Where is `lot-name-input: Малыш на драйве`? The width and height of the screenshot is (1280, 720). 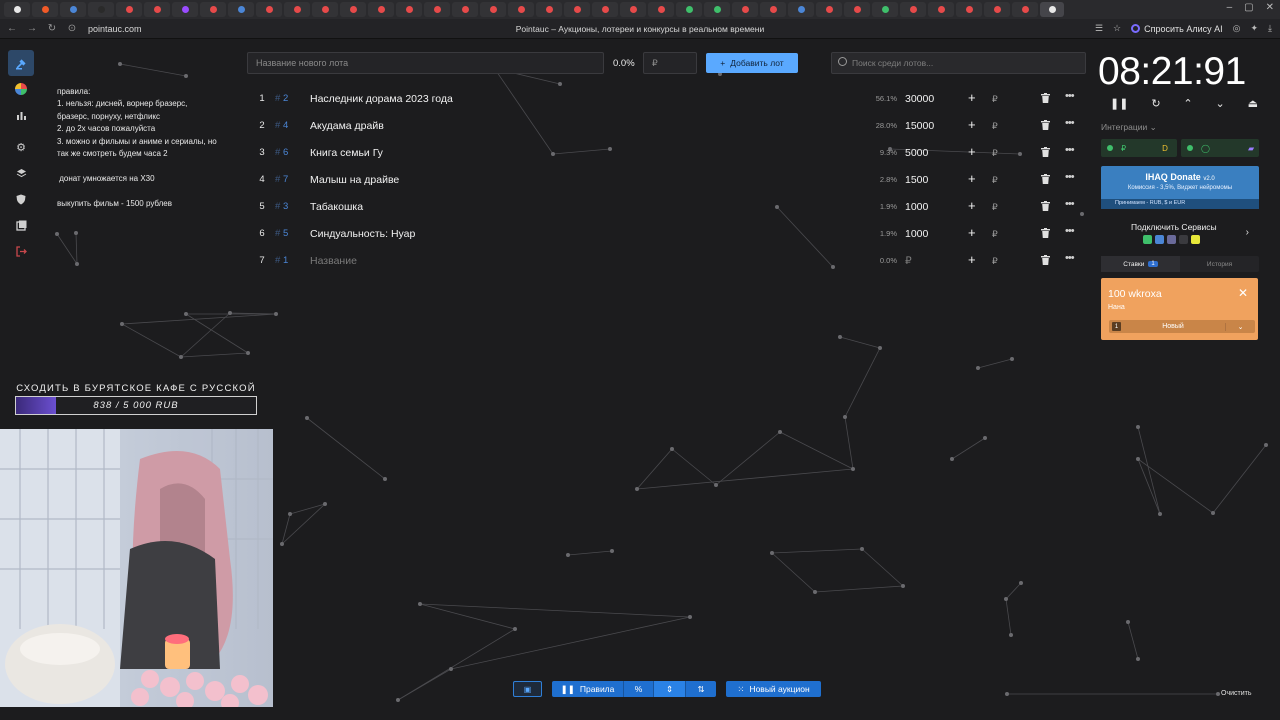 lot-name-input: Малыш на драйве is located at coordinates (354, 180).